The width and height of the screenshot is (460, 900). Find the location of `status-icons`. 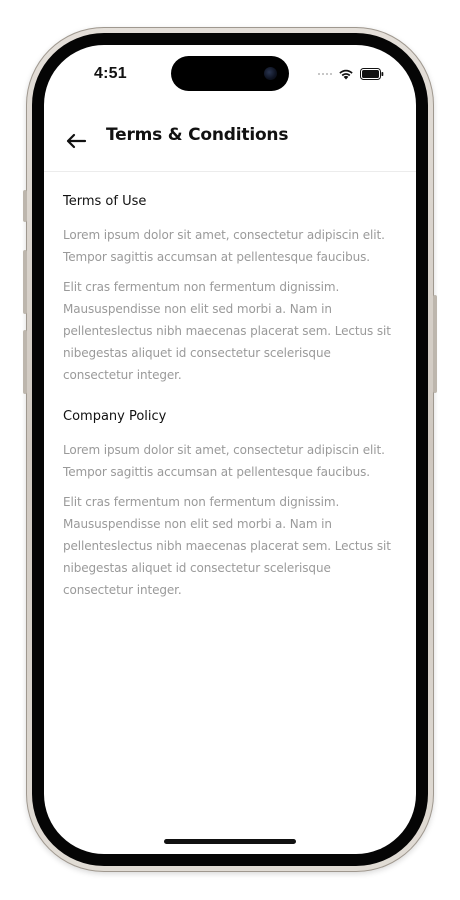

status-icons is located at coordinates (351, 74).